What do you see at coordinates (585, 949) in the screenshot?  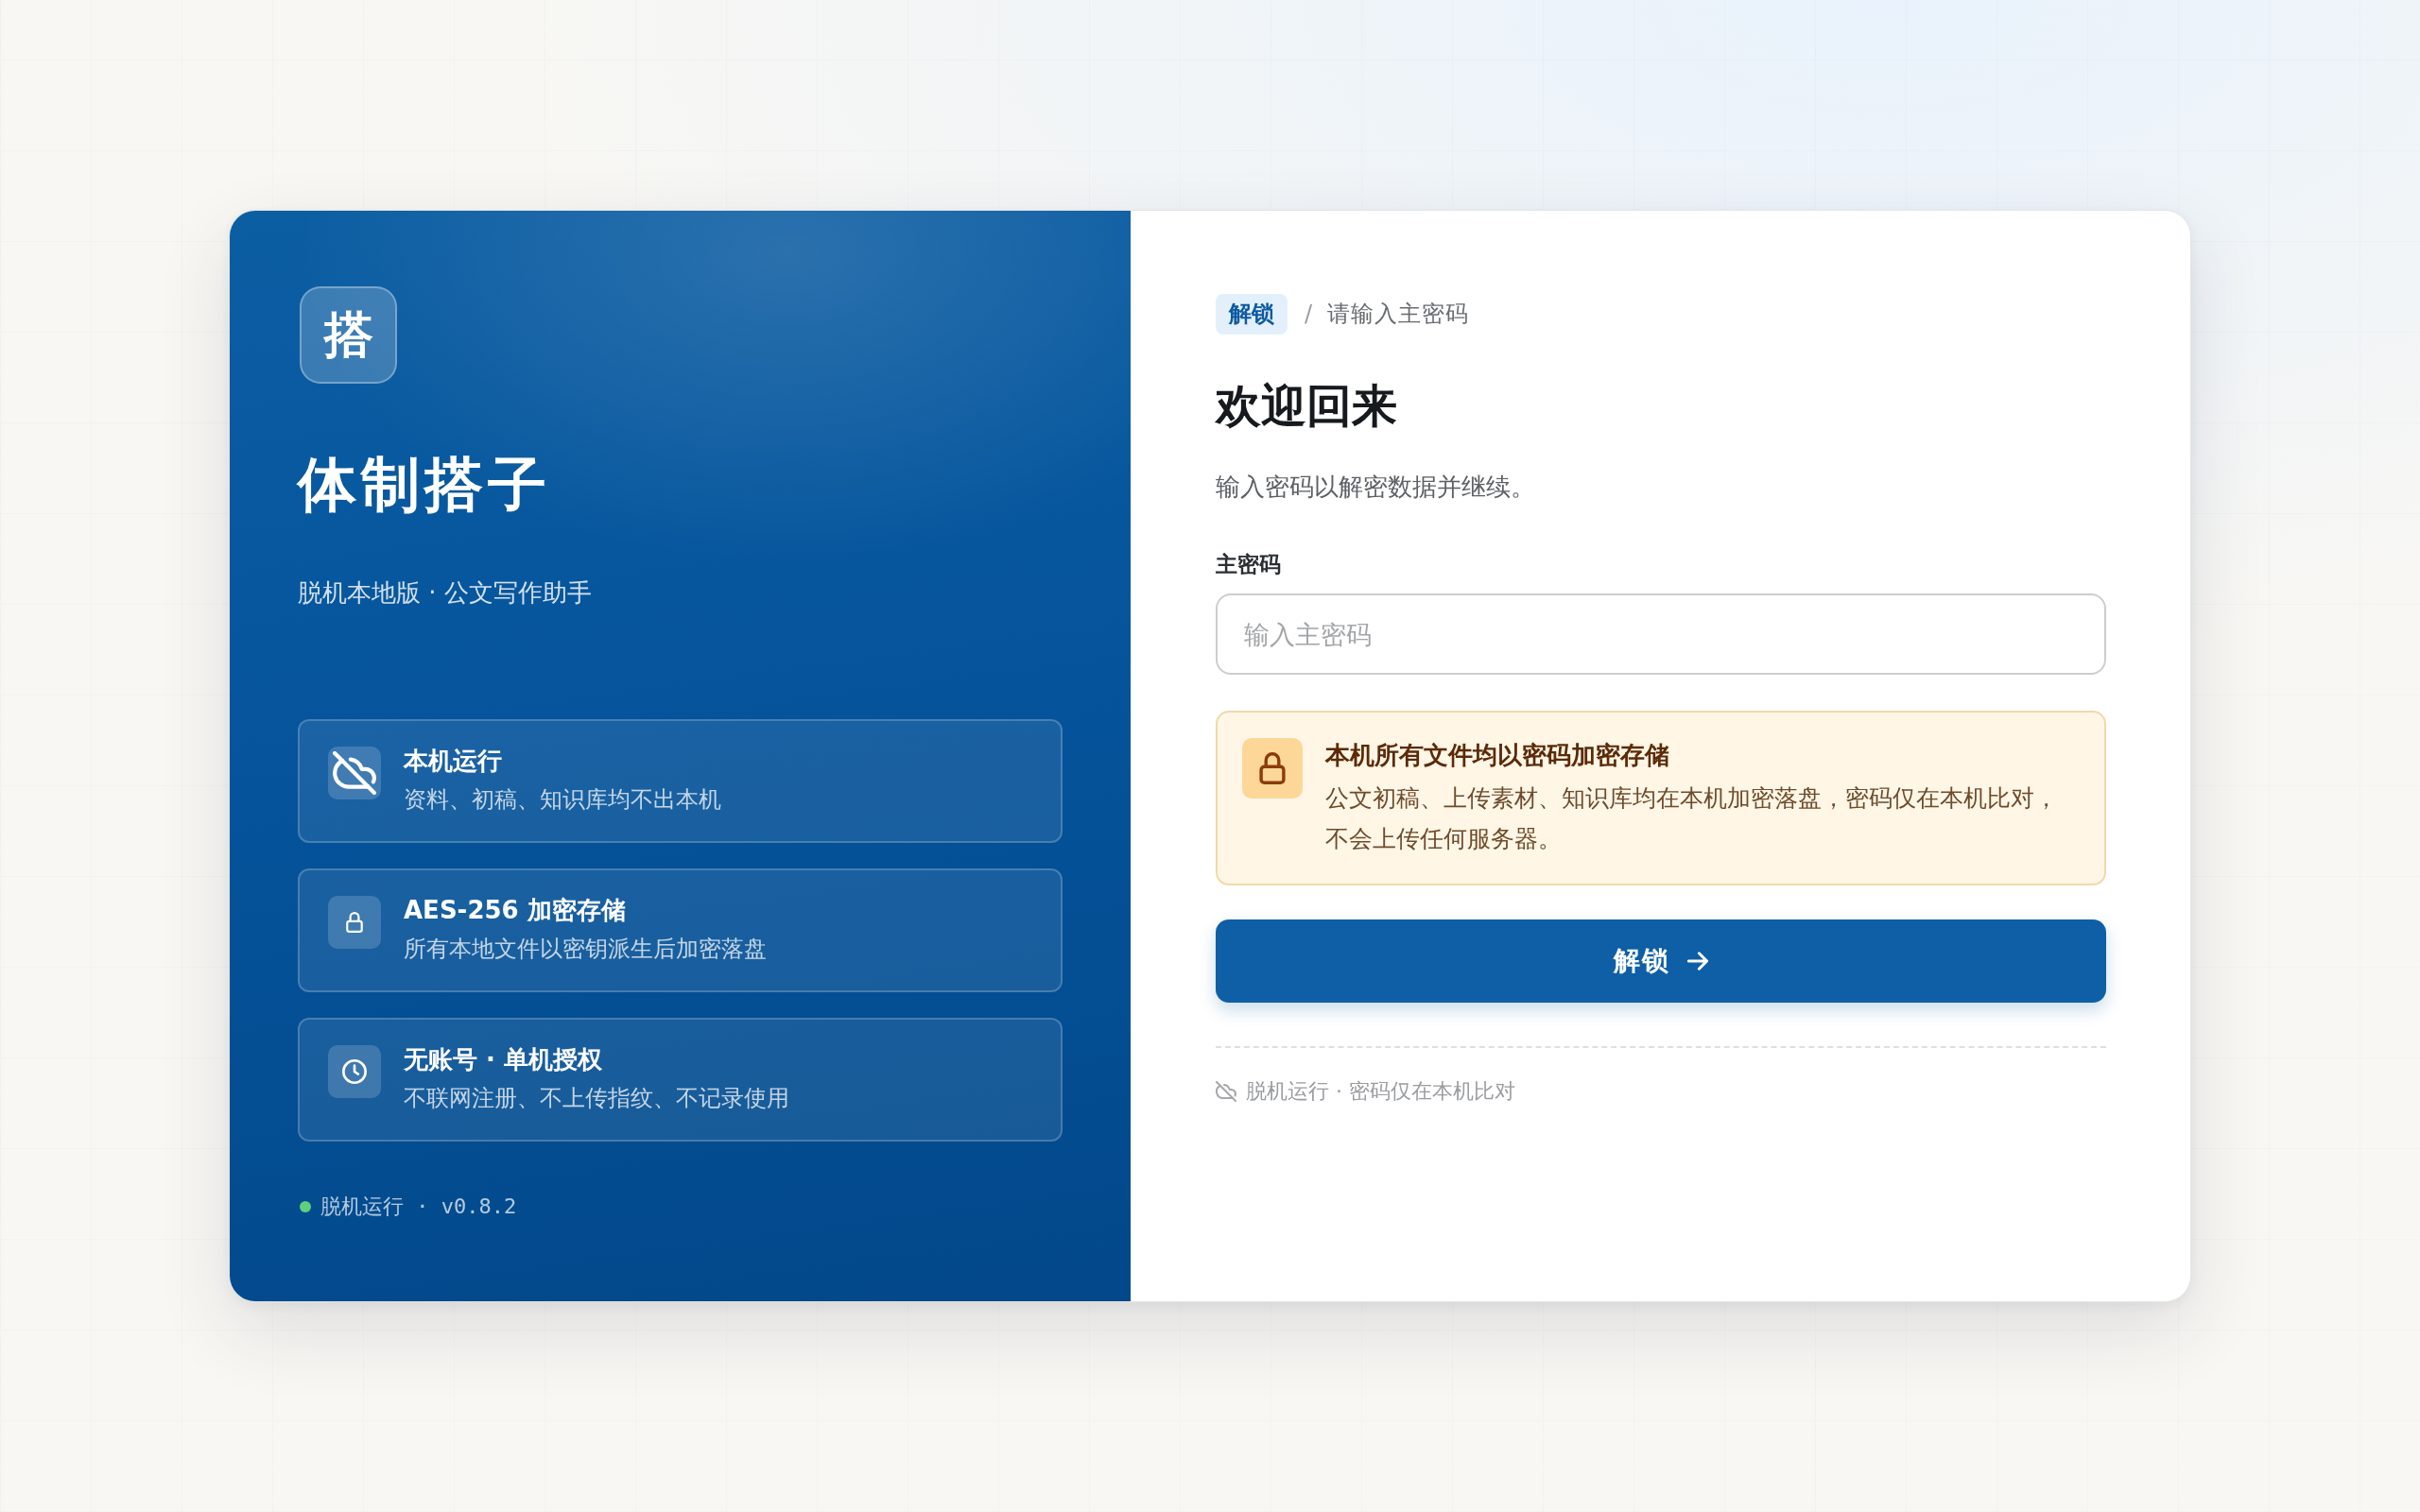 I see `feature-description: 所有本地文件以密钥派生后加密落盘` at bounding box center [585, 949].